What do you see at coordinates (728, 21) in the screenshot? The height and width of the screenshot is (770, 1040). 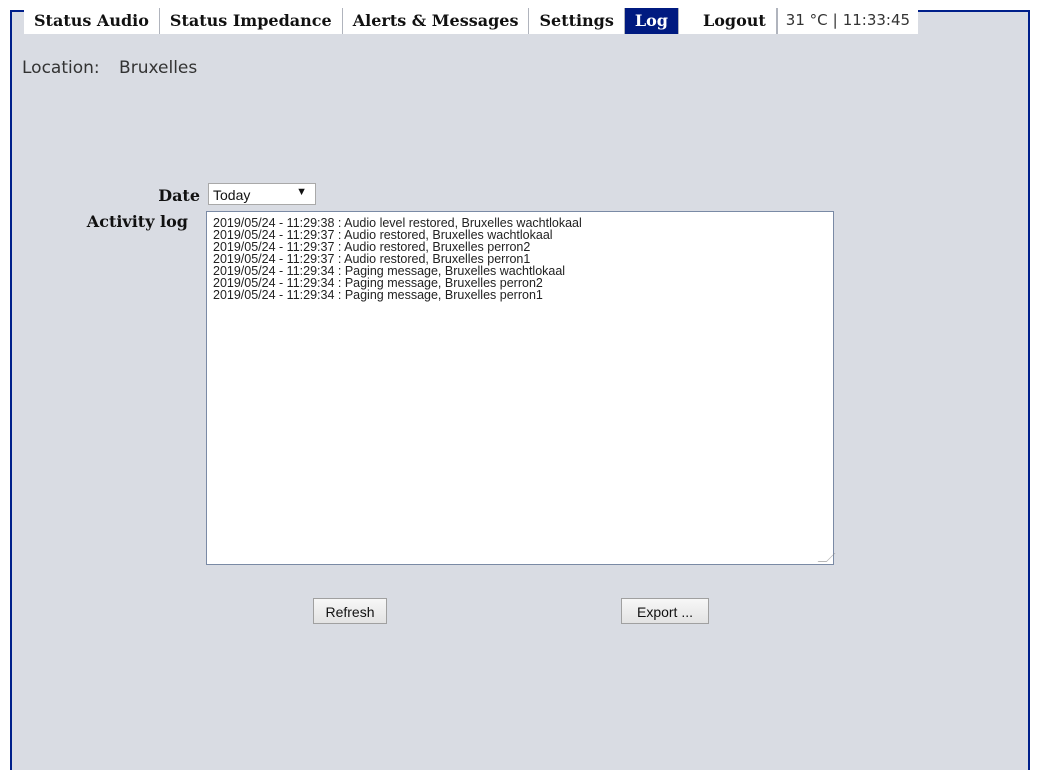 I see `logout-link: Logout` at bounding box center [728, 21].